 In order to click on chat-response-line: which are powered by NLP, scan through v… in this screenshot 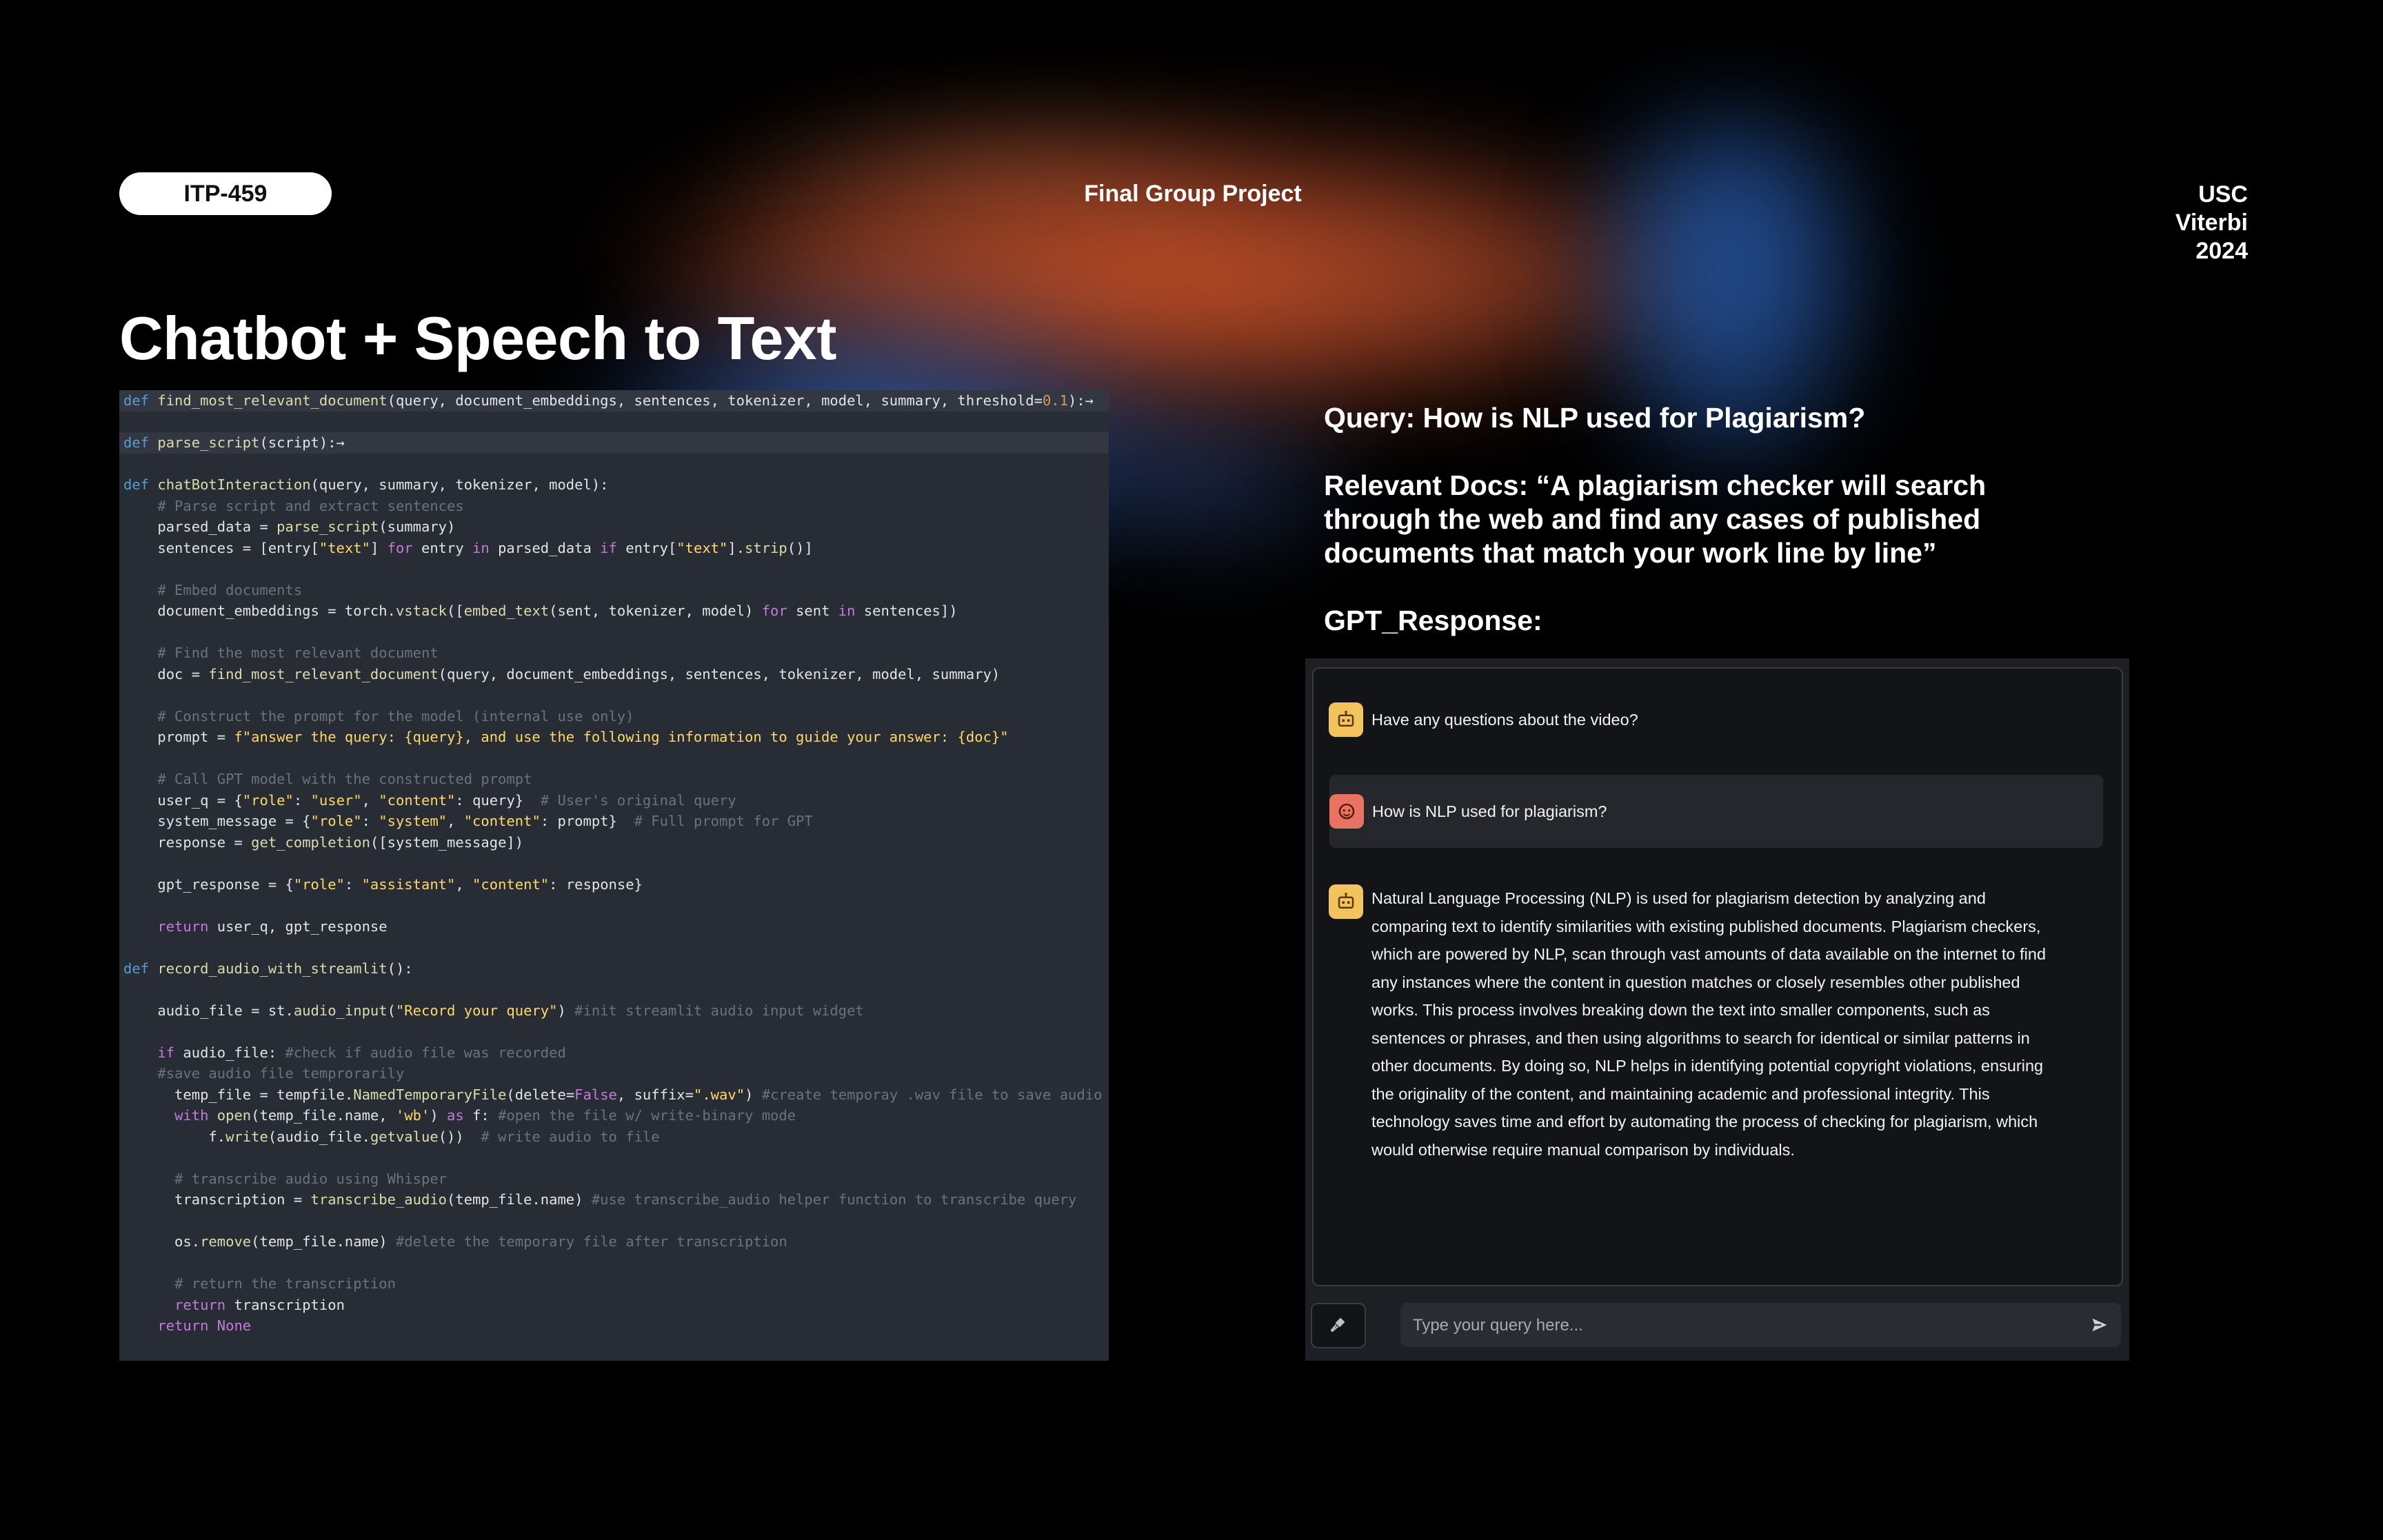, I will do `click(1709, 954)`.